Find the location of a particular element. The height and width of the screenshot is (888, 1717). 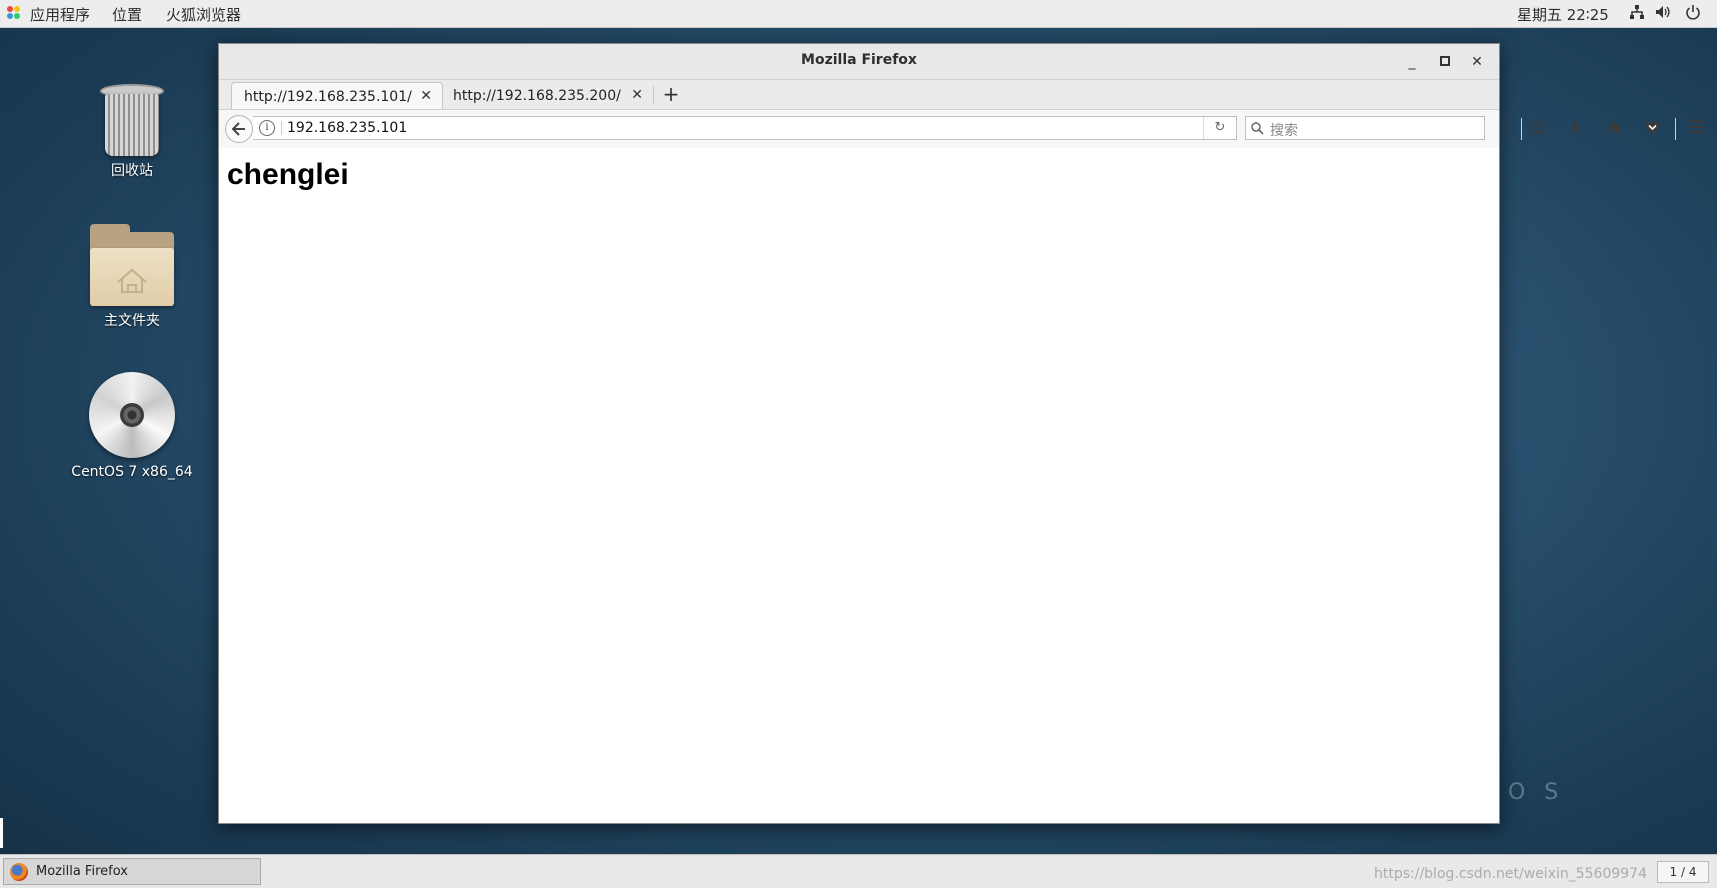

home-icon is located at coordinates (1614, 129).